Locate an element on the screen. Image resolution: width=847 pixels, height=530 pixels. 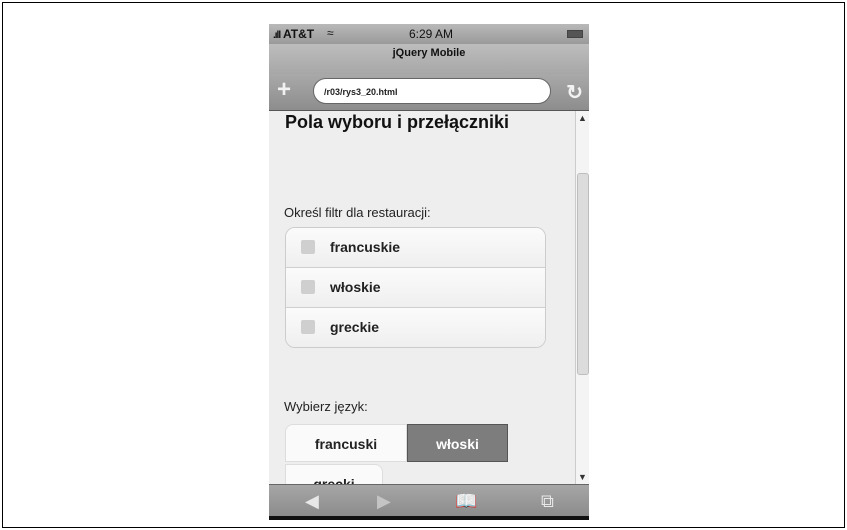
bookmarks-icon: 📖 is located at coordinates (466, 501).